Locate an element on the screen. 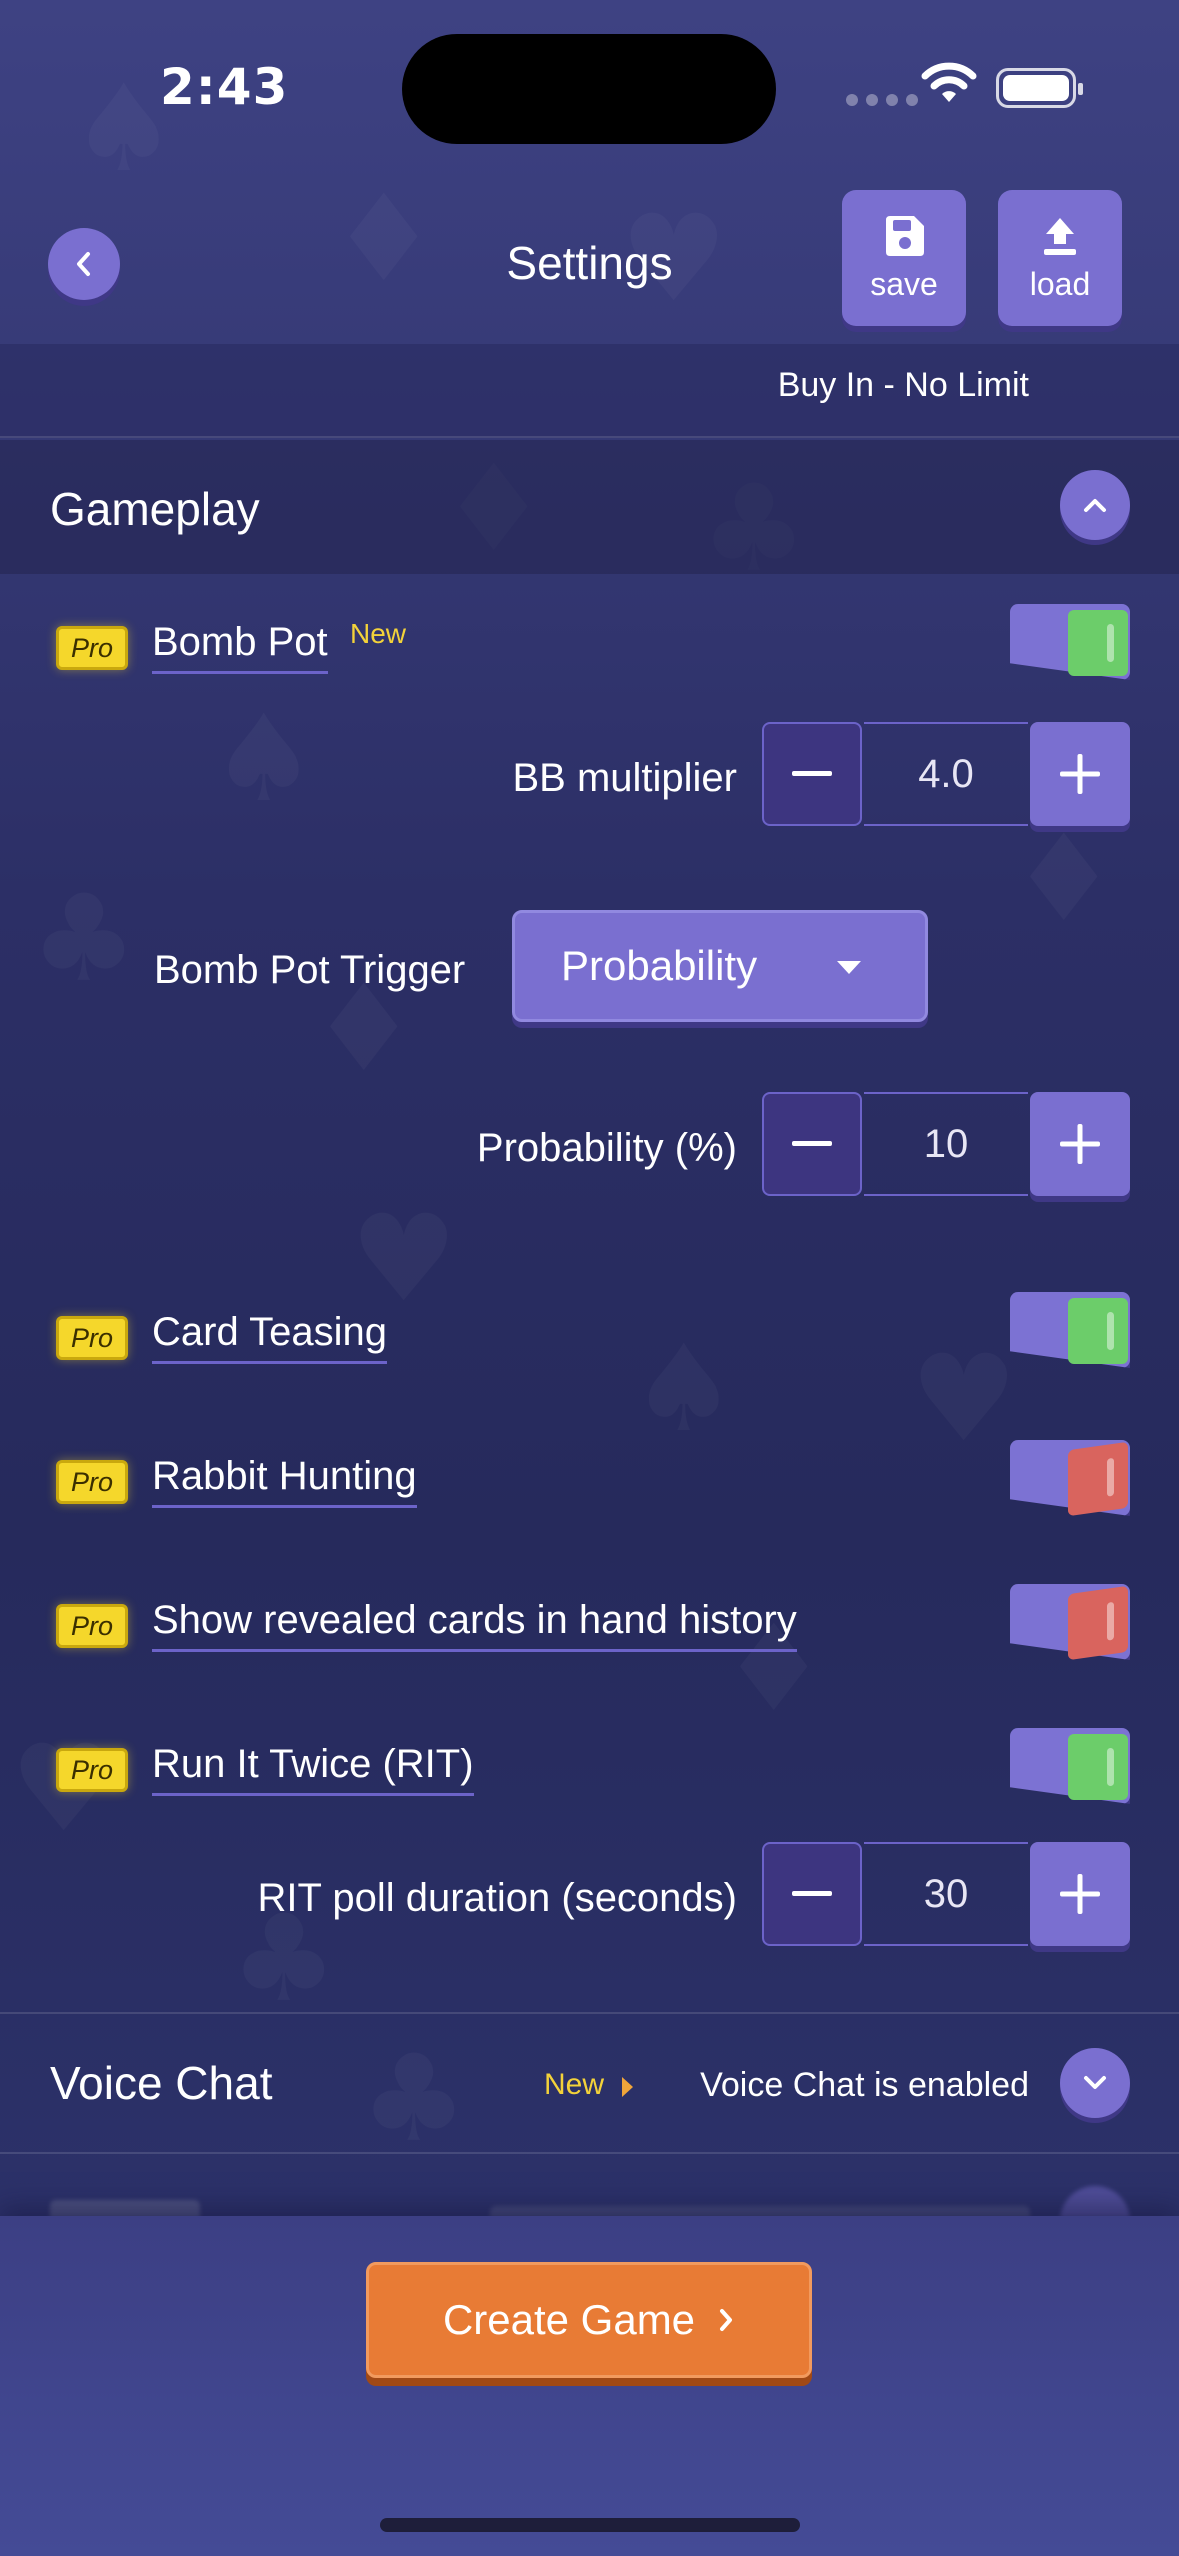 This screenshot has height=2556, width=1179. save-label: save is located at coordinates (904, 283).